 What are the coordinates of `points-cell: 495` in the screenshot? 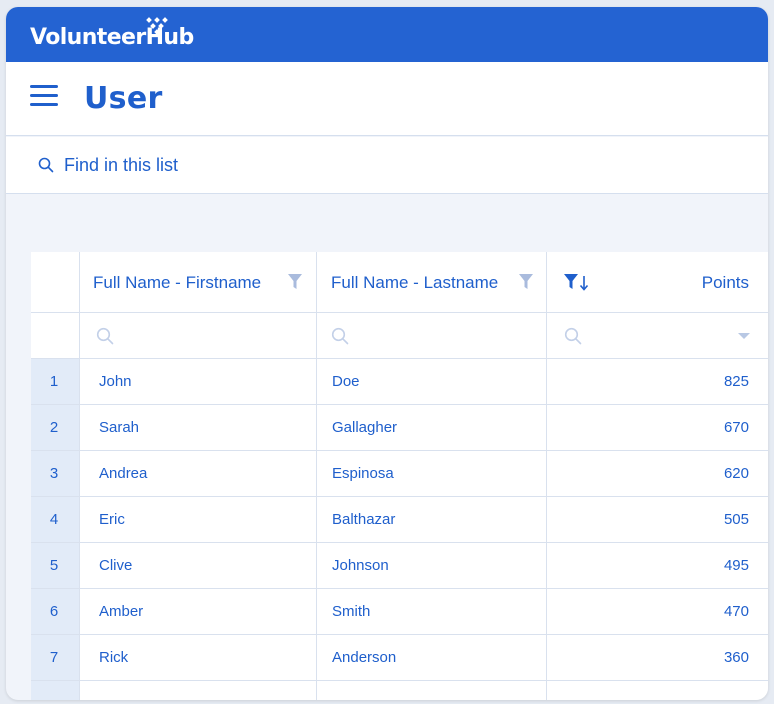 It's located at (736, 565).